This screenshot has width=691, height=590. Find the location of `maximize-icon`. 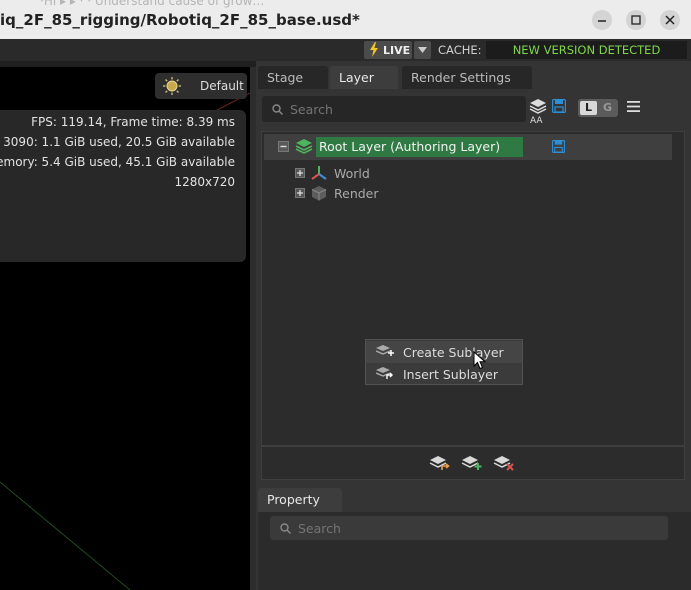

maximize-icon is located at coordinates (636, 20).